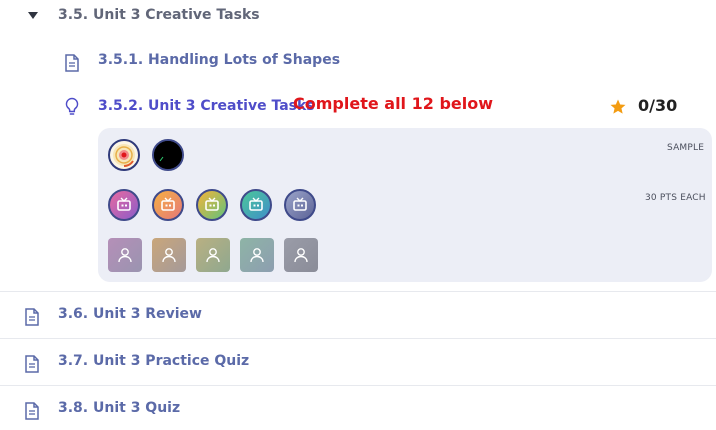 The width and height of the screenshot is (716, 430). Describe the element at coordinates (119, 408) in the screenshot. I see `lesson-title: 3.8. Unit 3 Quiz` at that location.